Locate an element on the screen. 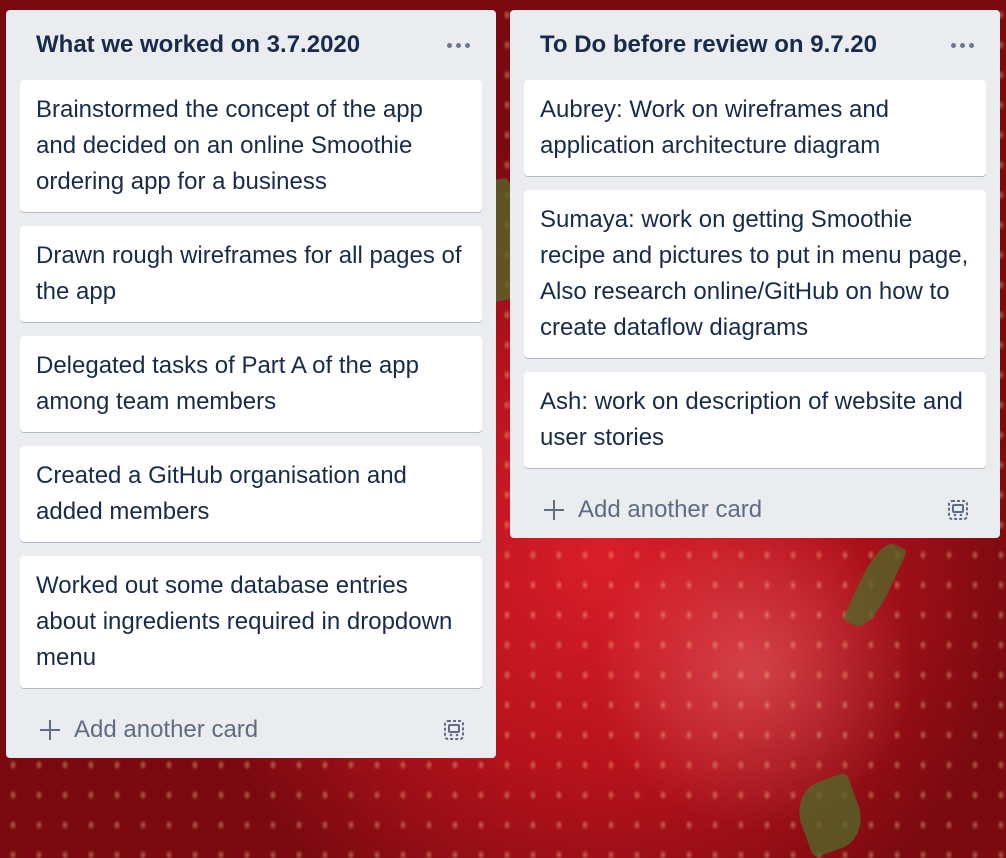 The height and width of the screenshot is (858, 1006). list-title: To Do before review on 9.7.20 is located at coordinates (708, 45).